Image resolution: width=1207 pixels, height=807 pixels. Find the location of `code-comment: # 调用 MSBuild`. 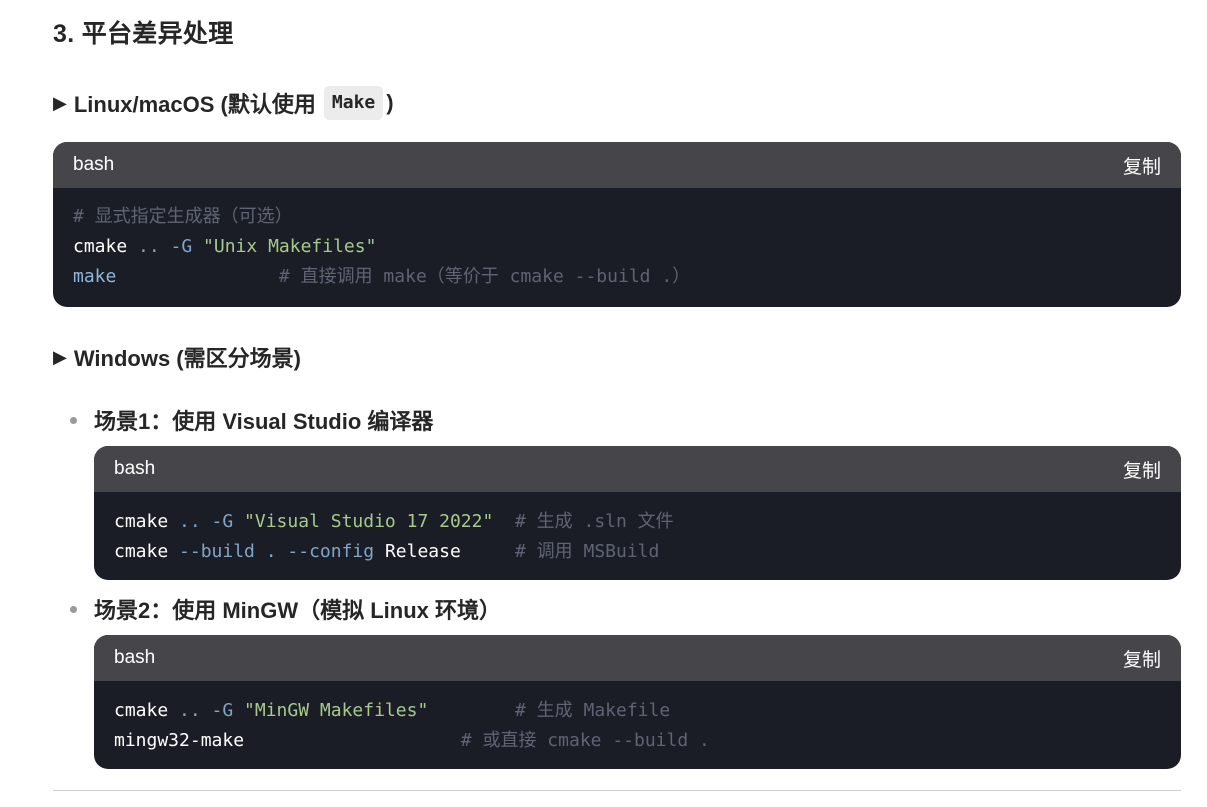

code-comment: # 调用 MSBuild is located at coordinates (587, 551).